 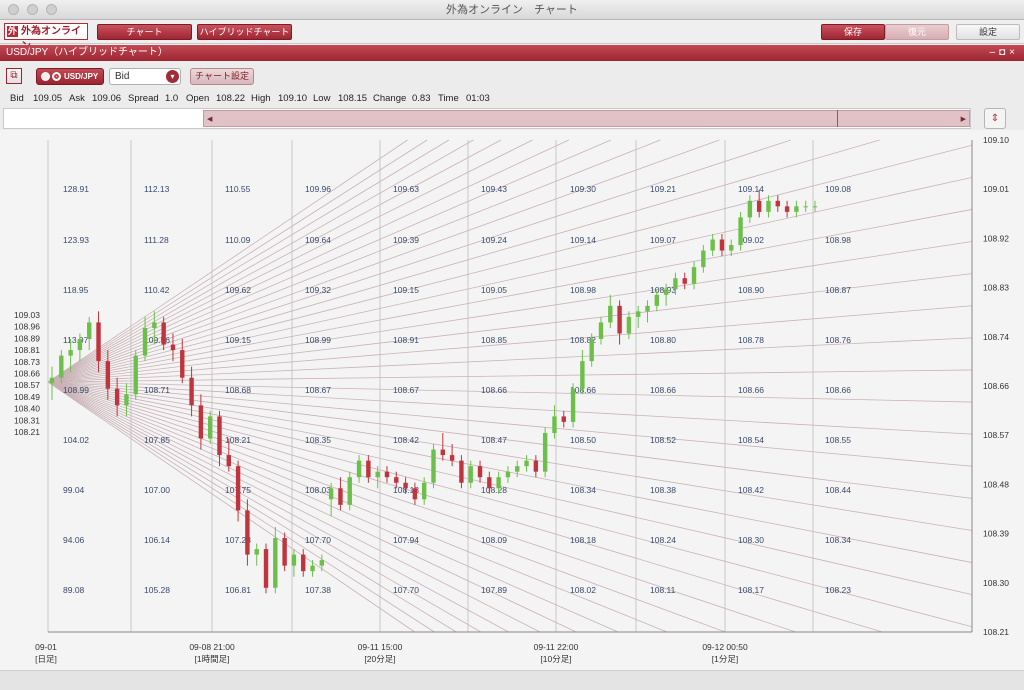 What do you see at coordinates (853, 32) in the screenshot?
I see `save-button: 保存` at bounding box center [853, 32].